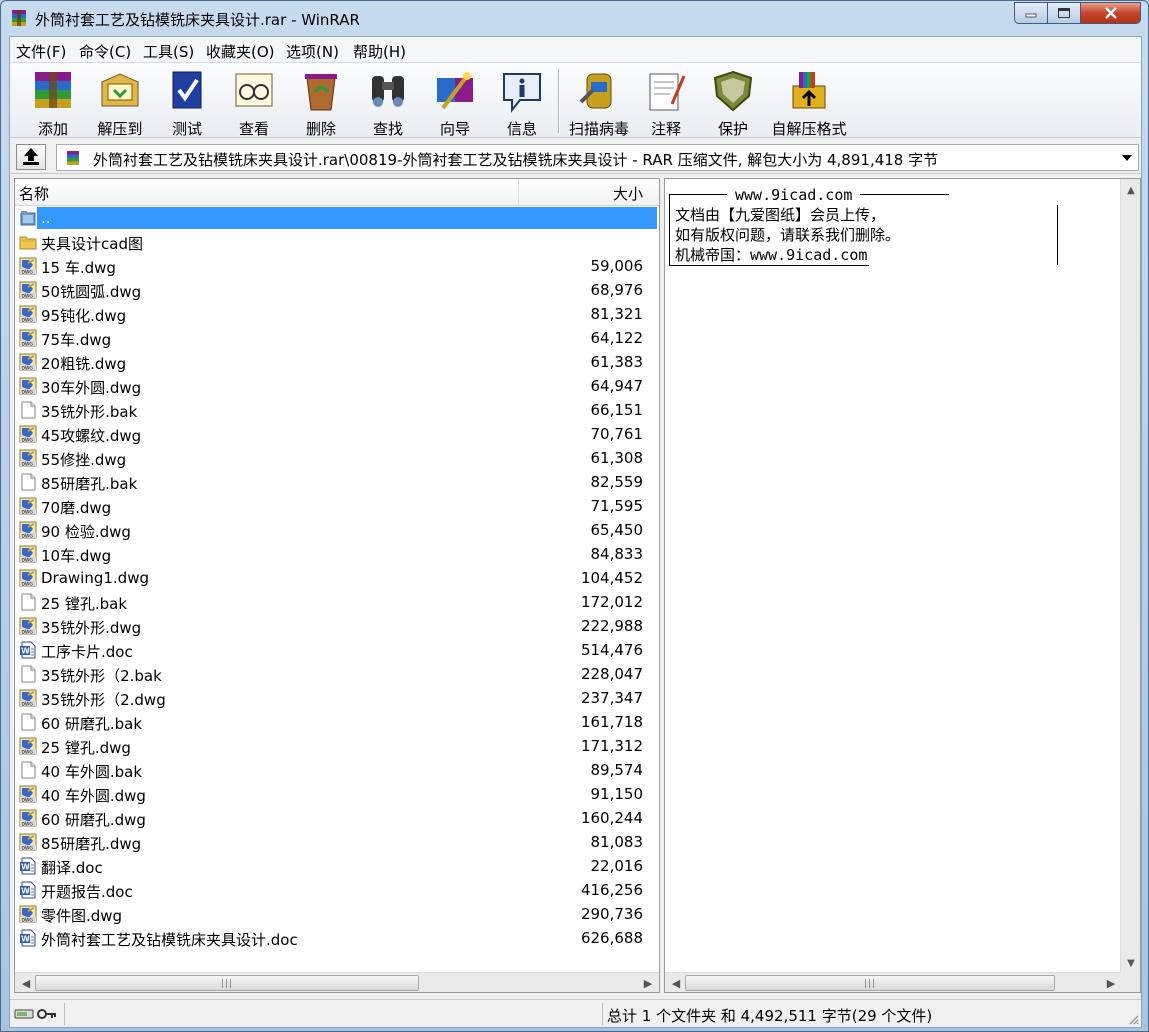 The width and height of the screenshot is (1149, 1032). What do you see at coordinates (617, 530) in the screenshot?
I see `file-size: 65,450` at bounding box center [617, 530].